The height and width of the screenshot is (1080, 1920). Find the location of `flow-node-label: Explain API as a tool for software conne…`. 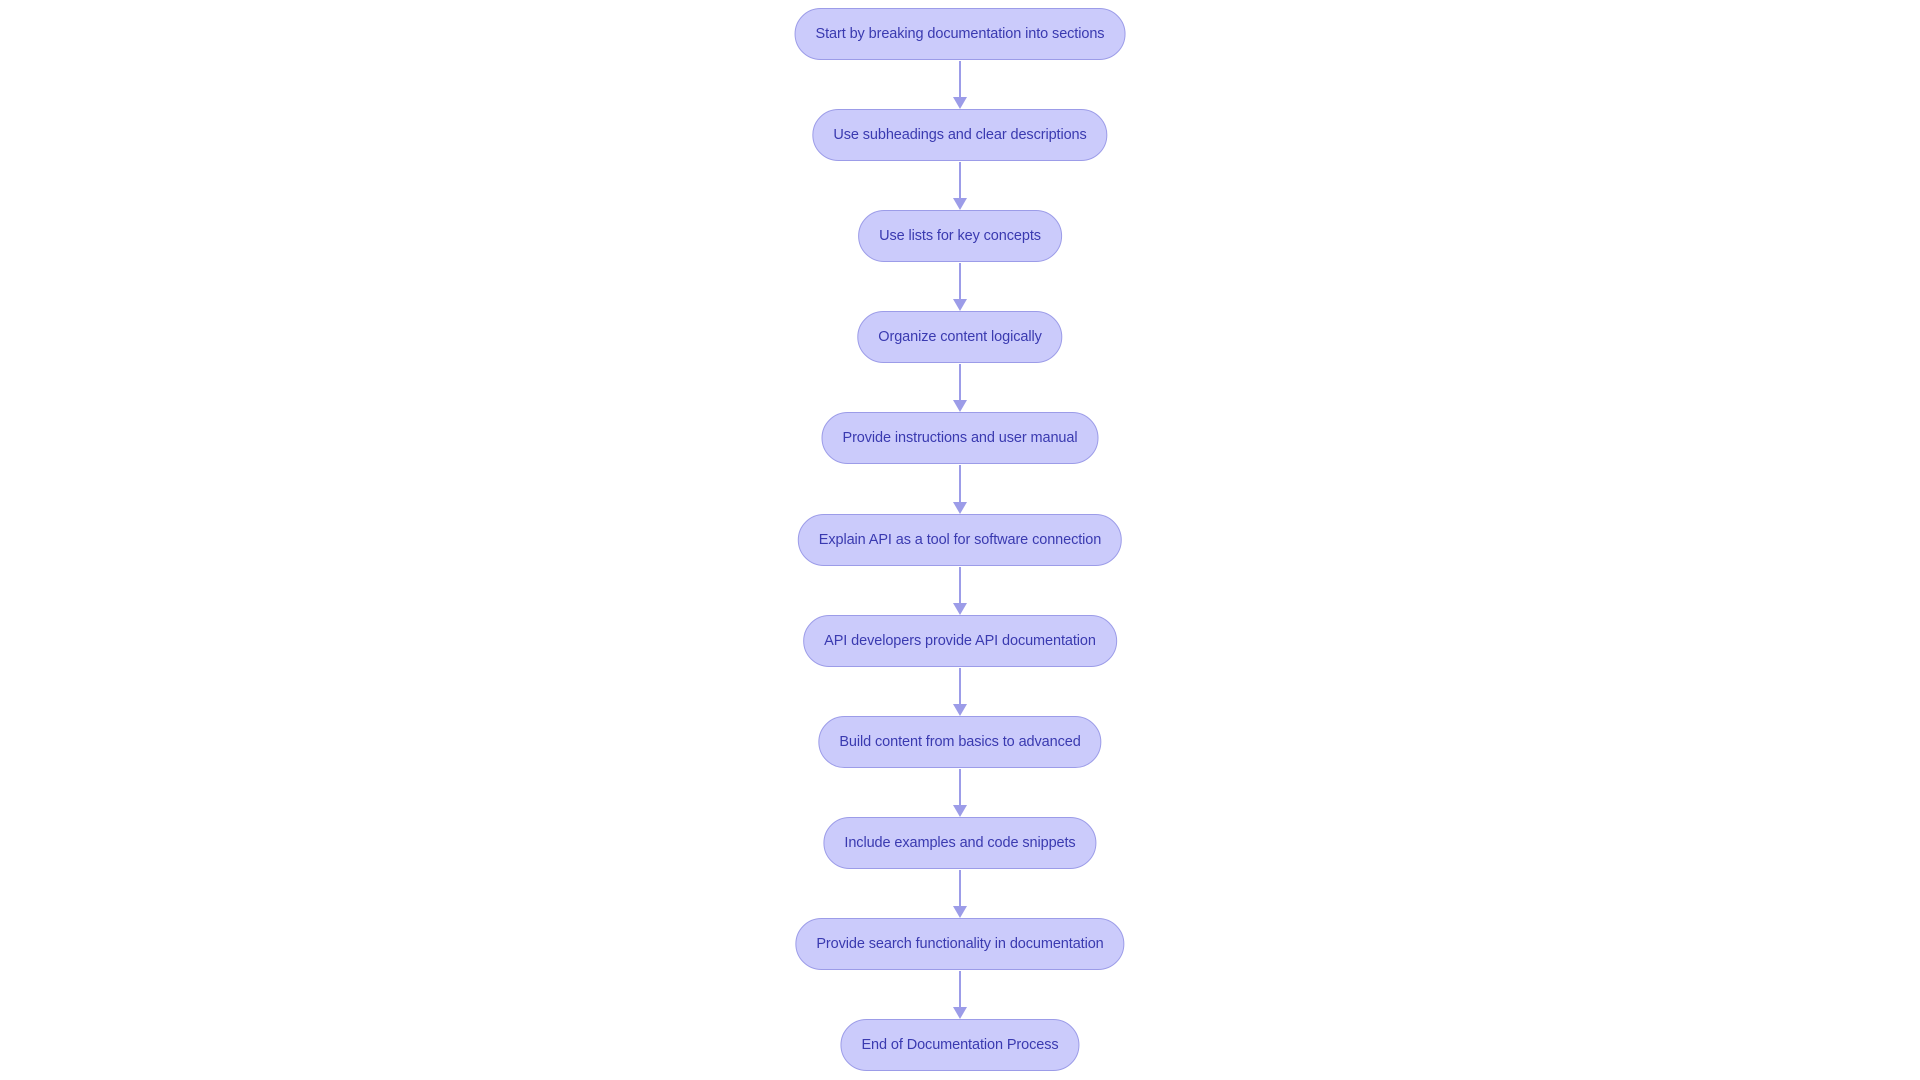

flow-node-label: Explain API as a tool for software conne… is located at coordinates (960, 539).